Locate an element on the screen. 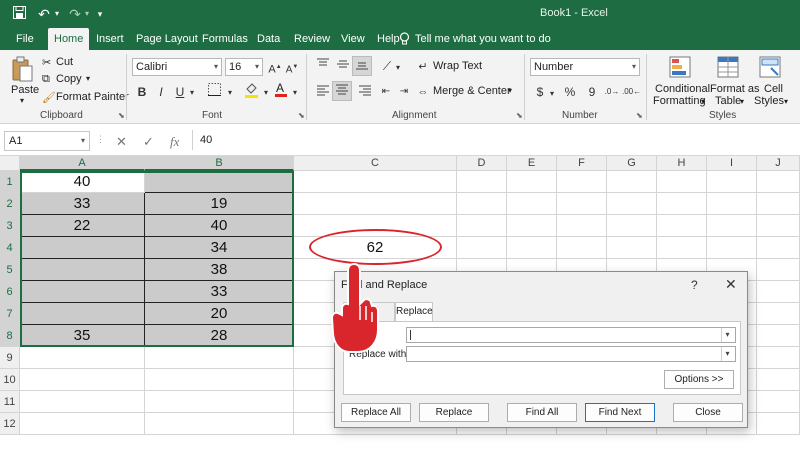 The image size is (800, 450). clipboard-launcher-icon: ⬊ is located at coordinates (121, 115).